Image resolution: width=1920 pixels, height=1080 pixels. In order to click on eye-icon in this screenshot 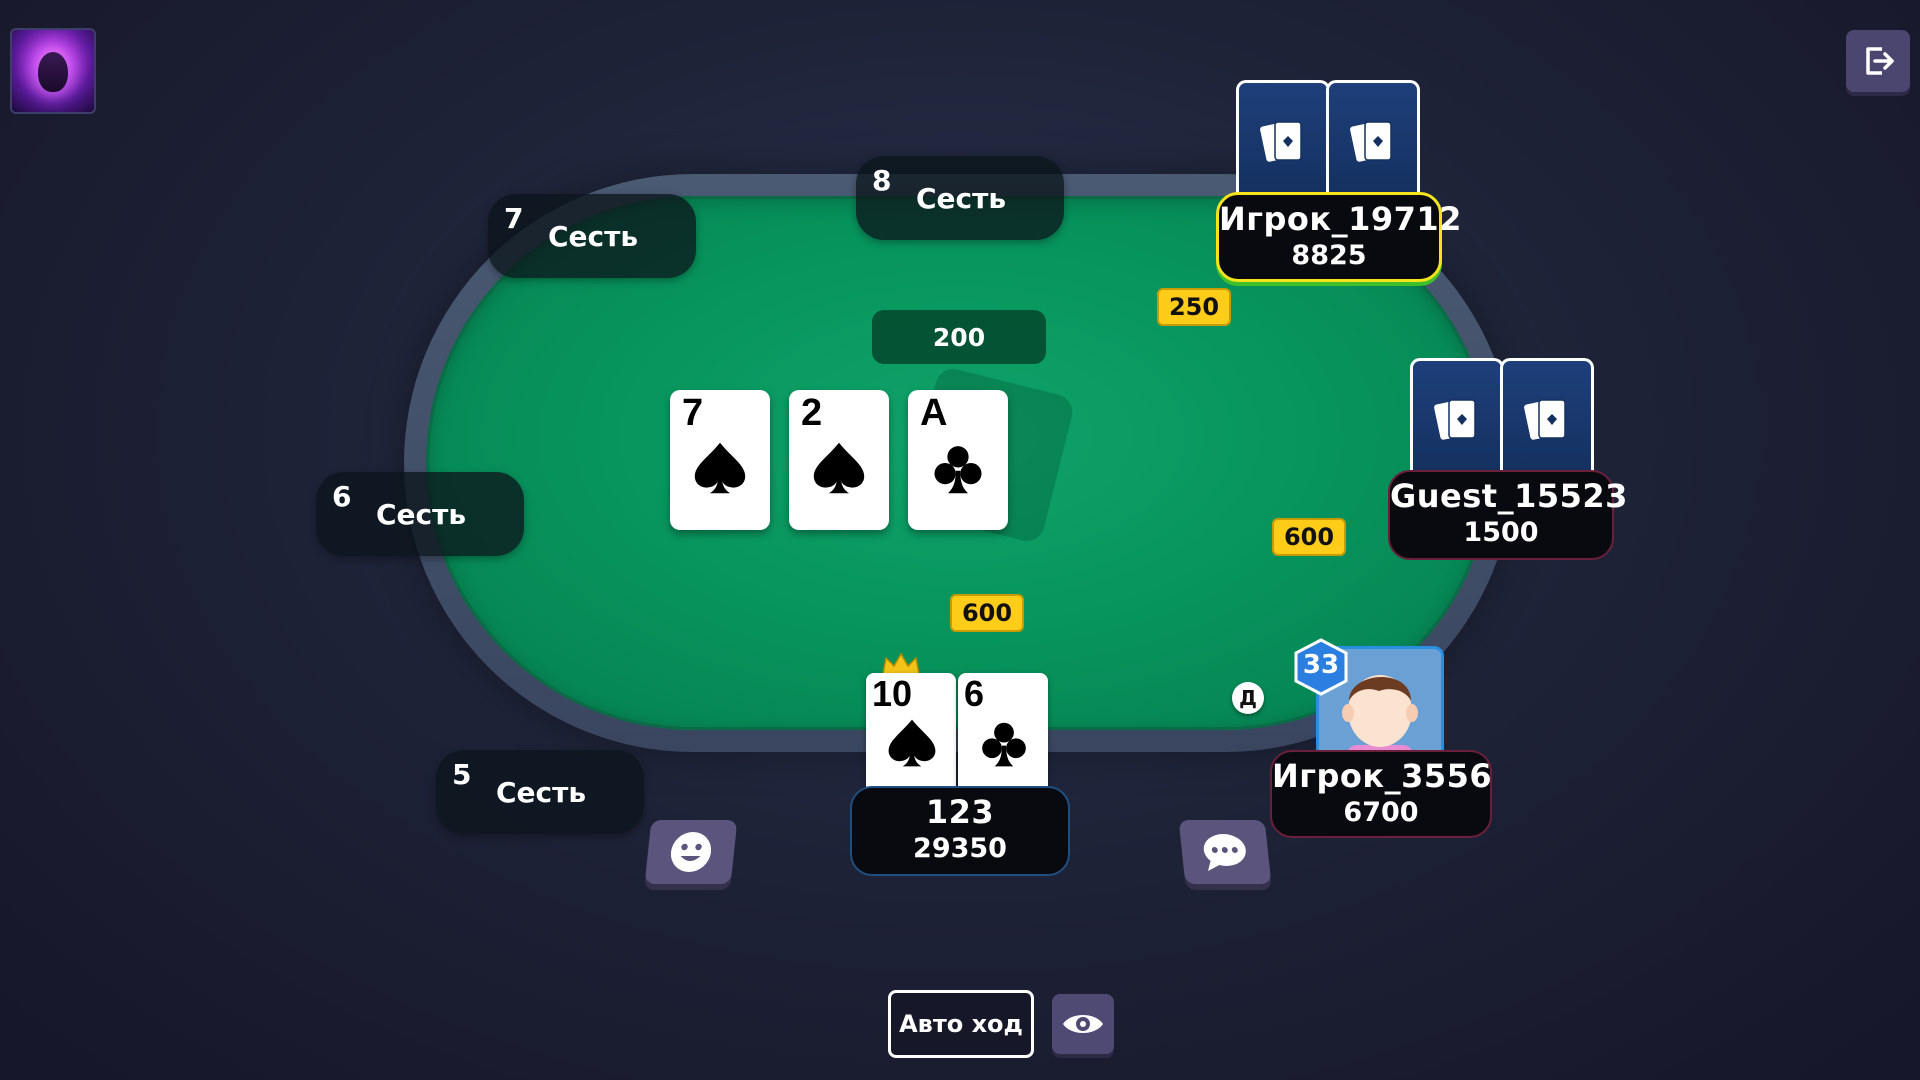, I will do `click(1083, 1024)`.